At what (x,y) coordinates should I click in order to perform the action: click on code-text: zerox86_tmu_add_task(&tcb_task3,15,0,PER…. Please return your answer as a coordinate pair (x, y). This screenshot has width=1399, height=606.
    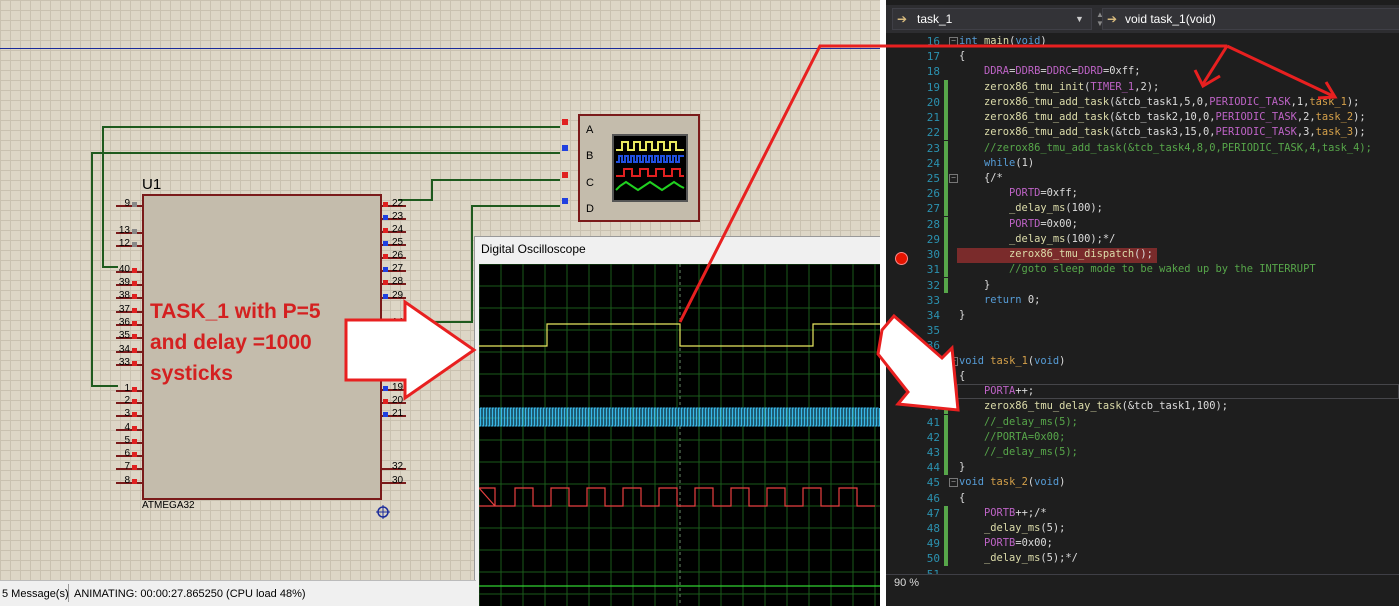
    Looking at the image, I should click on (1175, 132).